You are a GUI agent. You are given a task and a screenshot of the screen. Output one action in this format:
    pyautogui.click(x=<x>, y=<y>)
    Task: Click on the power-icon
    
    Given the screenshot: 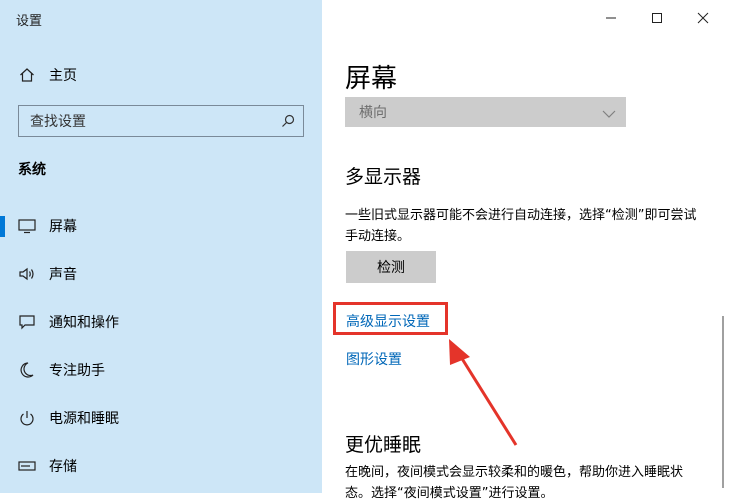 What is the action you would take?
    pyautogui.click(x=27, y=418)
    